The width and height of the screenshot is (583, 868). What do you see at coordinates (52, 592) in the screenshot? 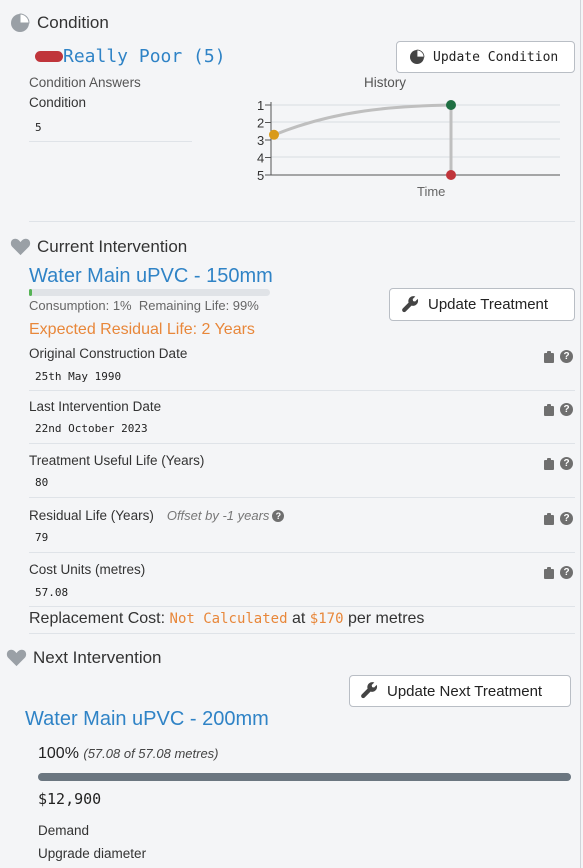
I see `field-value-cost-units: 57.08` at bounding box center [52, 592].